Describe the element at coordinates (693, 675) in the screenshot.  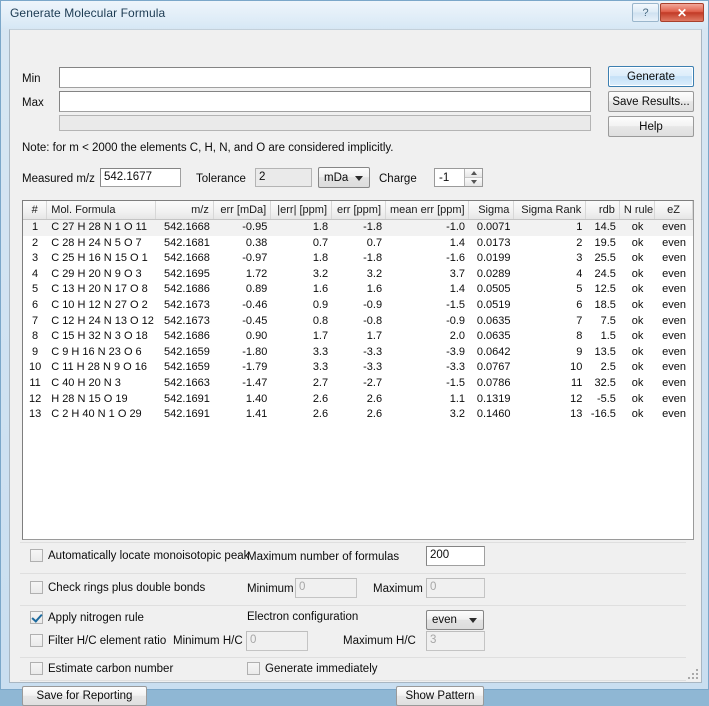
I see `resize-grip` at that location.